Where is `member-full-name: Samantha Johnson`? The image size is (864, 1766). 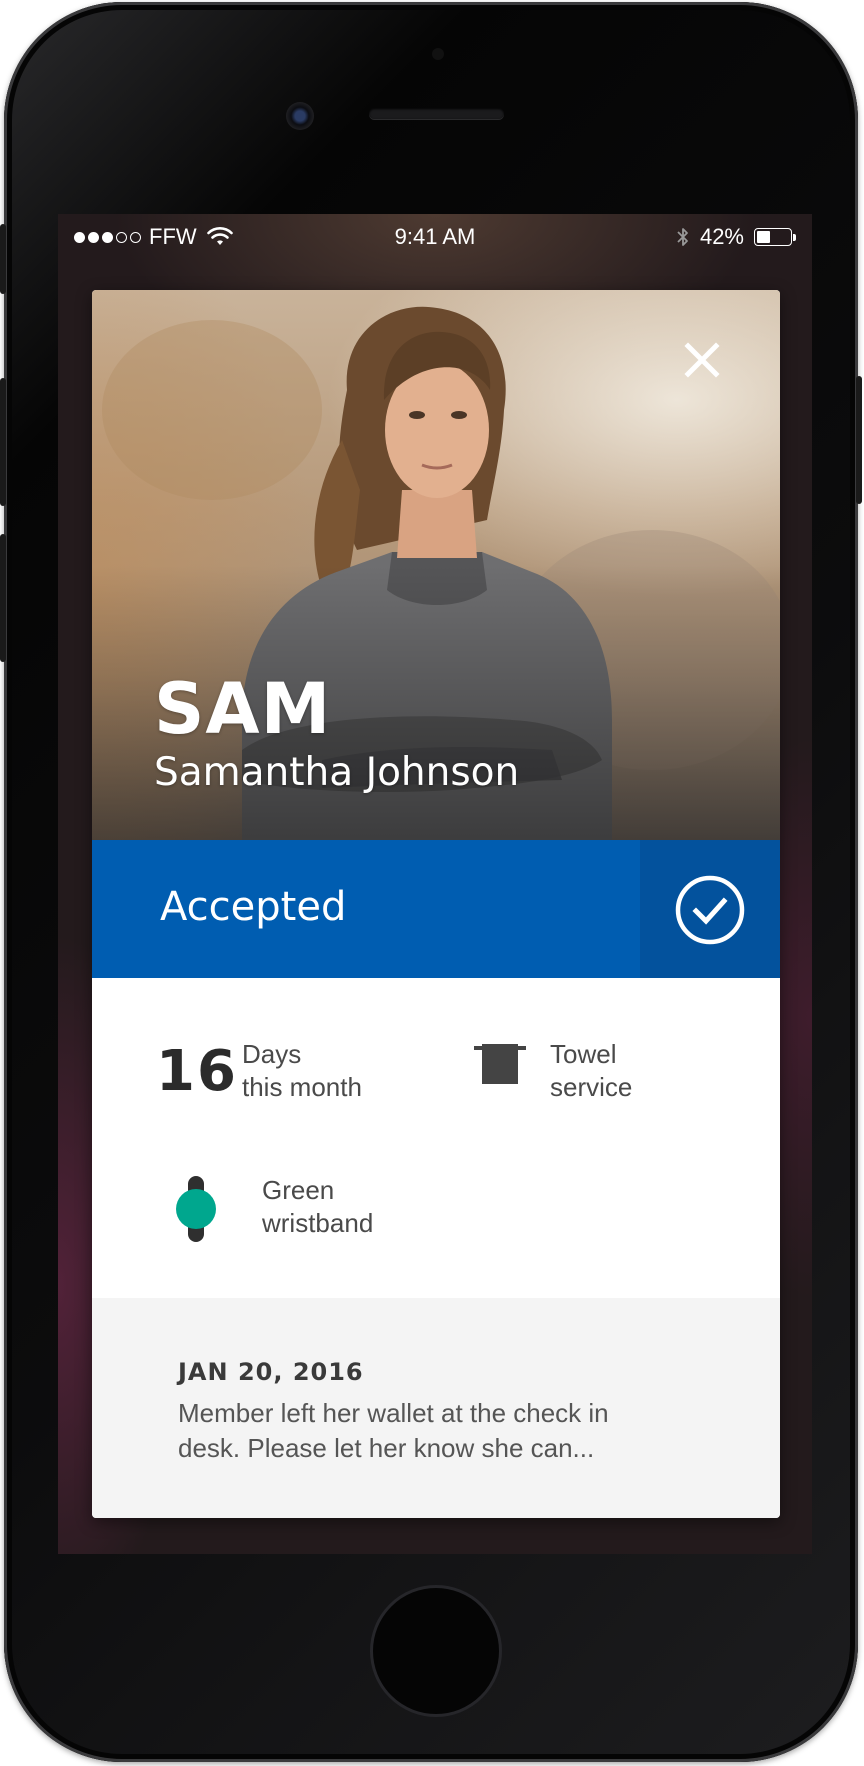
member-full-name: Samantha Johnson is located at coordinates (337, 772).